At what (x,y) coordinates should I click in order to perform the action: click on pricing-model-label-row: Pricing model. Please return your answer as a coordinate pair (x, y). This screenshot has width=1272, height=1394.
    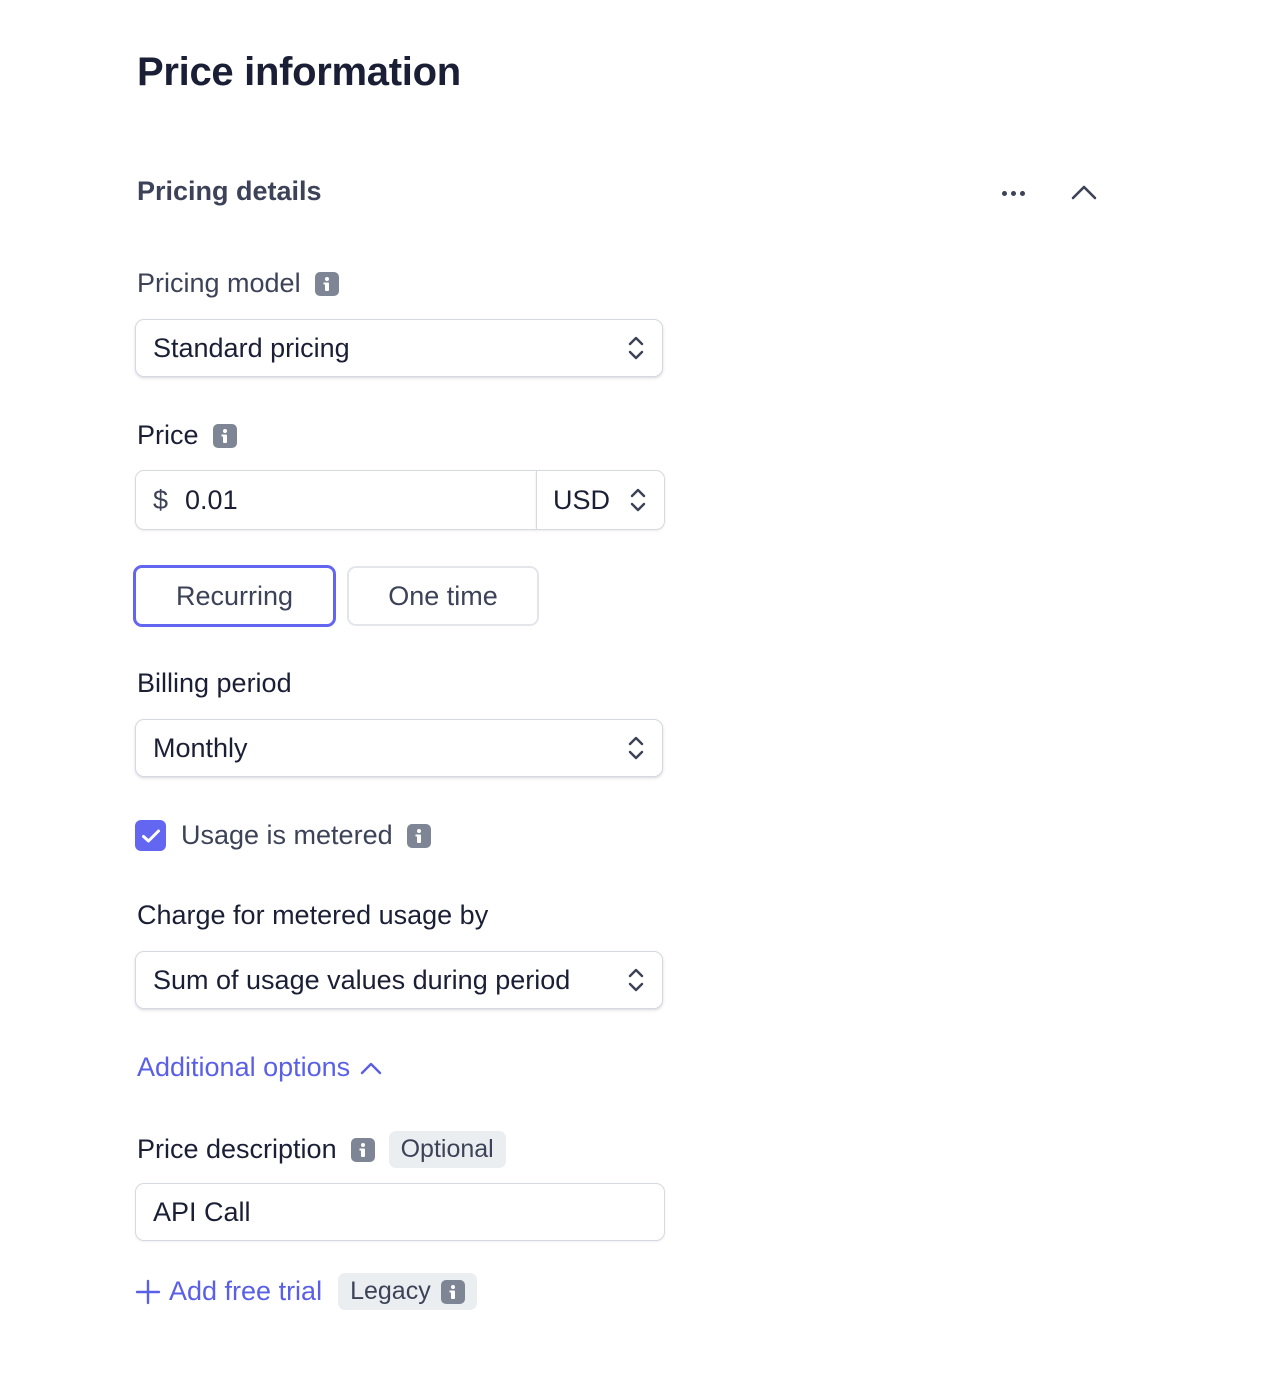
    Looking at the image, I should click on (238, 283).